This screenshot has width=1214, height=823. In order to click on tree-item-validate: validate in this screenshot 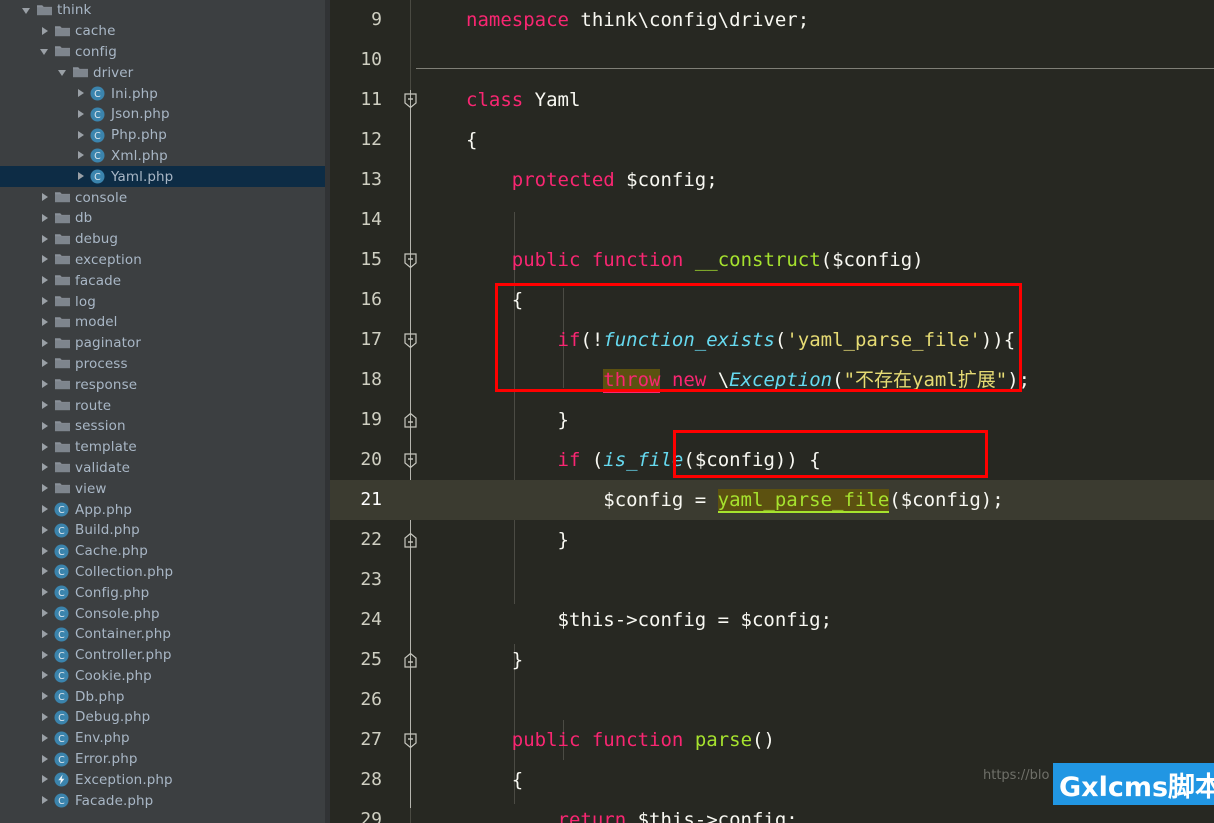, I will do `click(165, 468)`.